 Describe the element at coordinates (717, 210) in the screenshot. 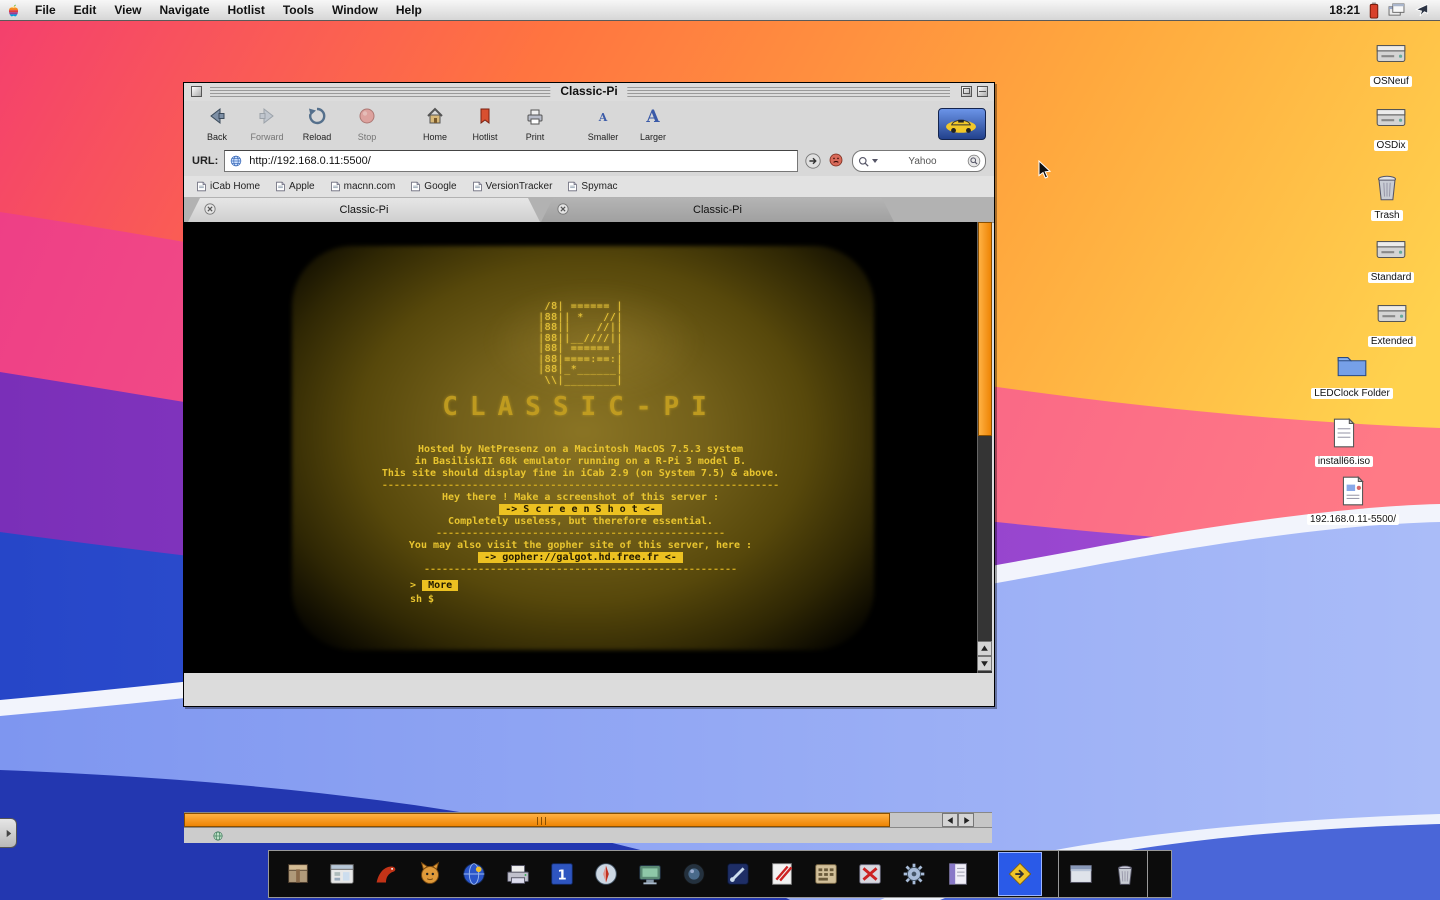

I see `tab-2-classic-pi: Classic-Pi` at that location.